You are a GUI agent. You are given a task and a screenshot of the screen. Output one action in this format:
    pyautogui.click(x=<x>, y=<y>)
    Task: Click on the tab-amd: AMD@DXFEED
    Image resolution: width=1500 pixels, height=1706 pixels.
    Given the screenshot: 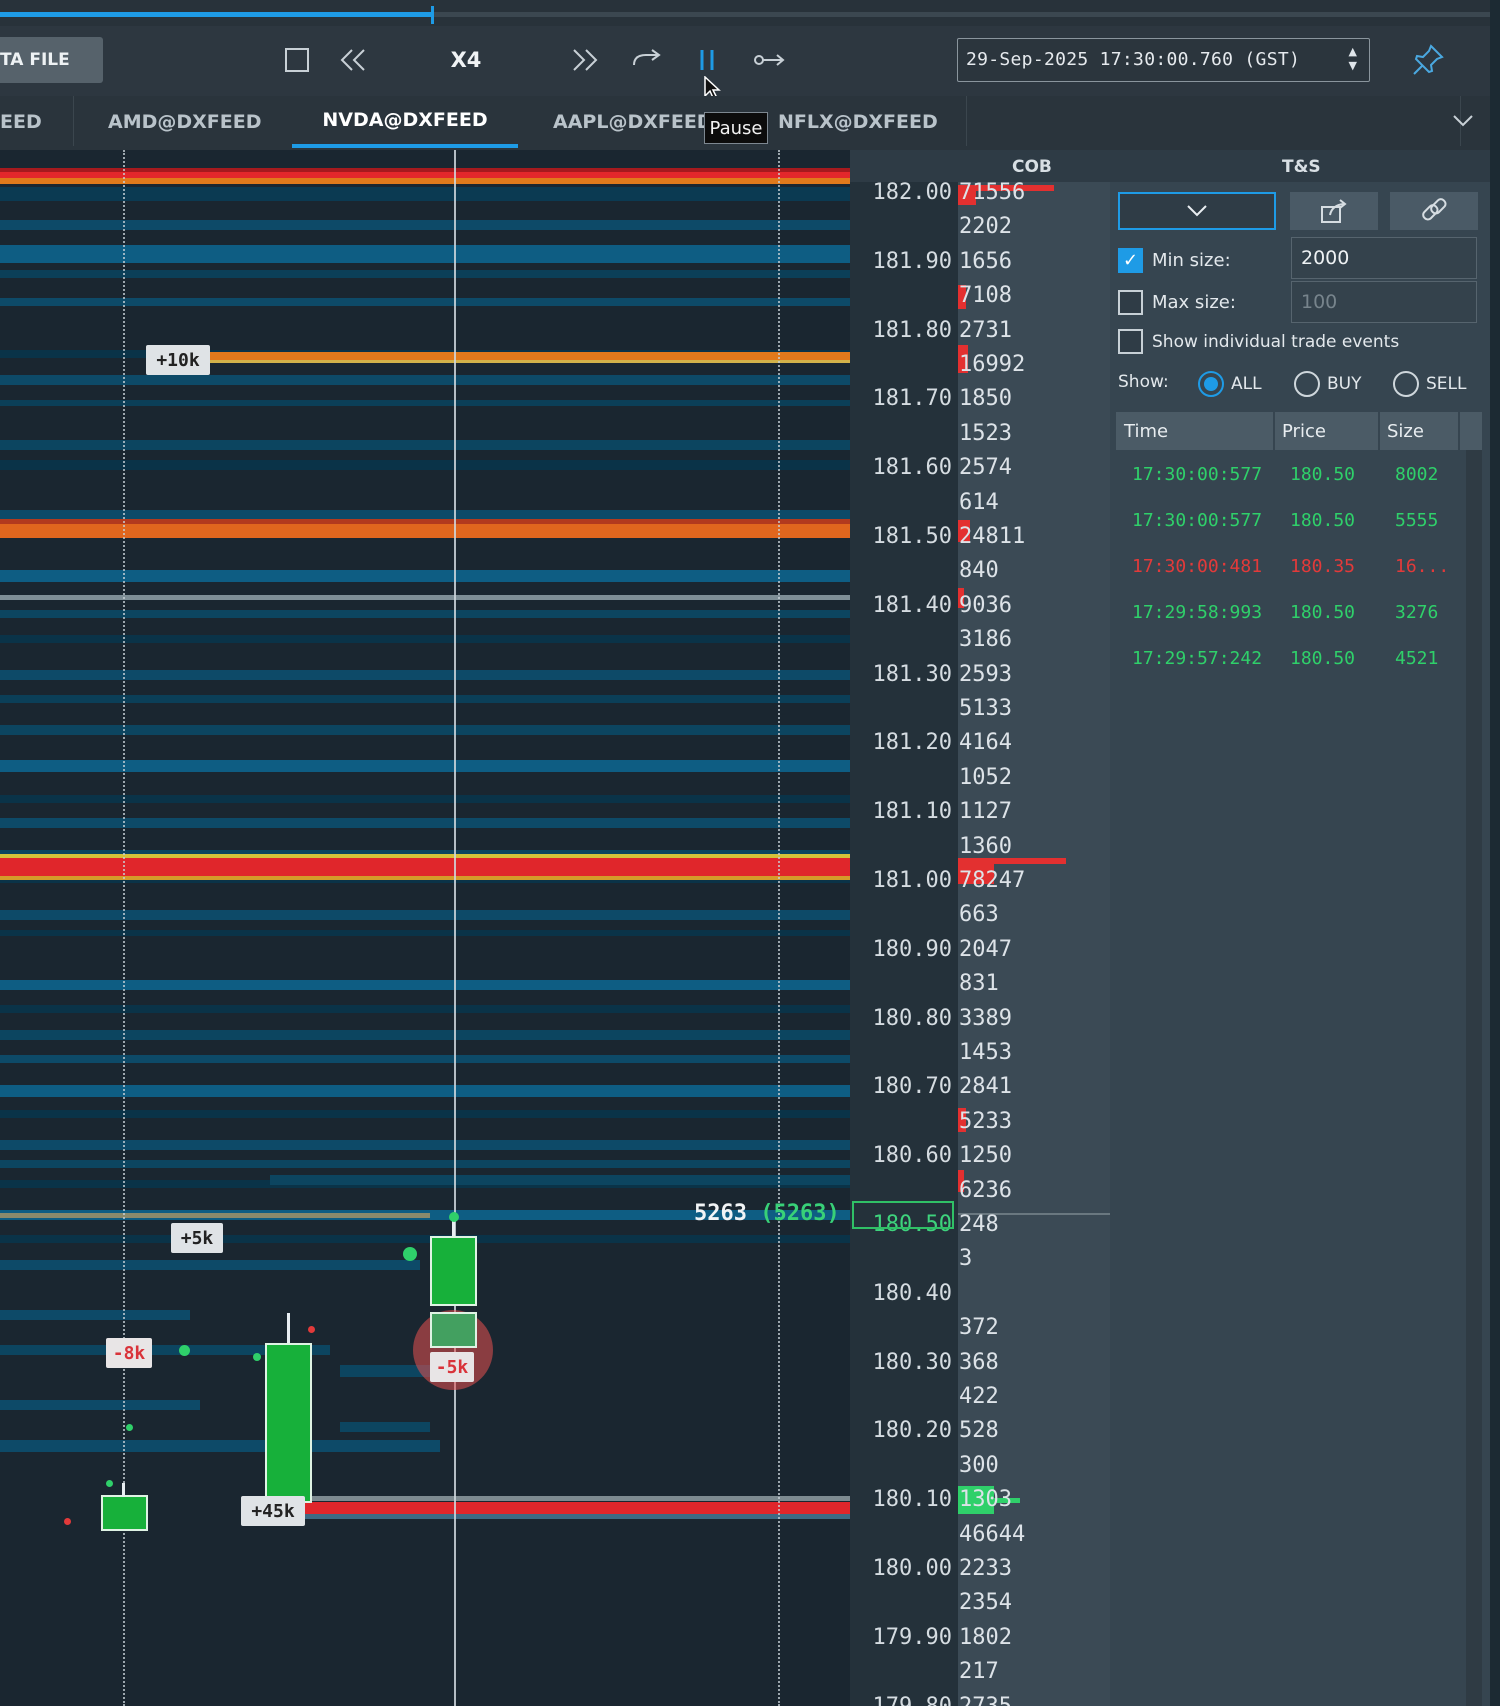 What is the action you would take?
    pyautogui.click(x=198, y=122)
    